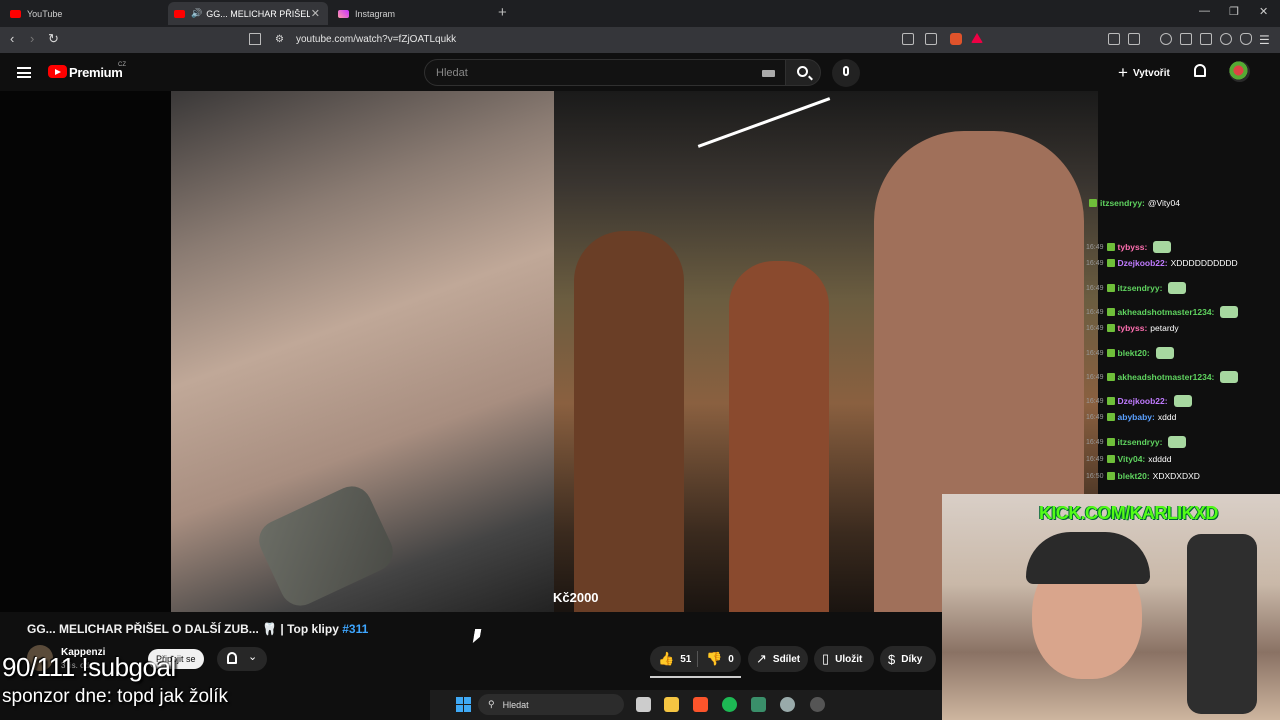 The height and width of the screenshot is (720, 1280). I want to click on spotify-icon, so click(729, 704).